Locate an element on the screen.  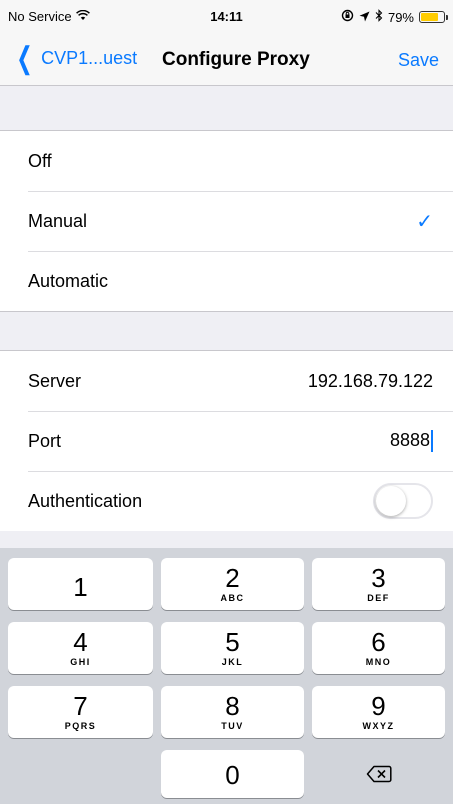
status-right: 79% is located at coordinates (394, 17).